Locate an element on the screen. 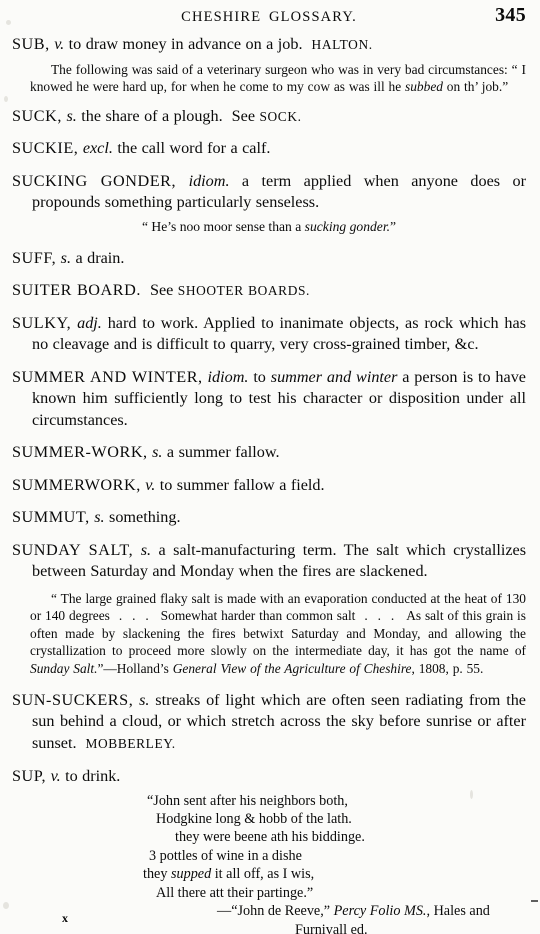  citation-ellipsis-1: . . . is located at coordinates (135, 616).